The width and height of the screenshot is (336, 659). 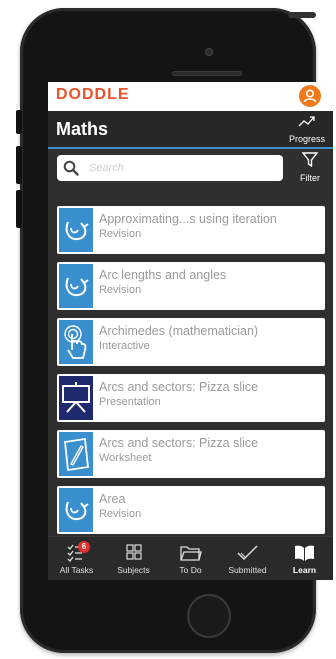 What do you see at coordinates (112, 499) in the screenshot?
I see `item-title: Area` at bounding box center [112, 499].